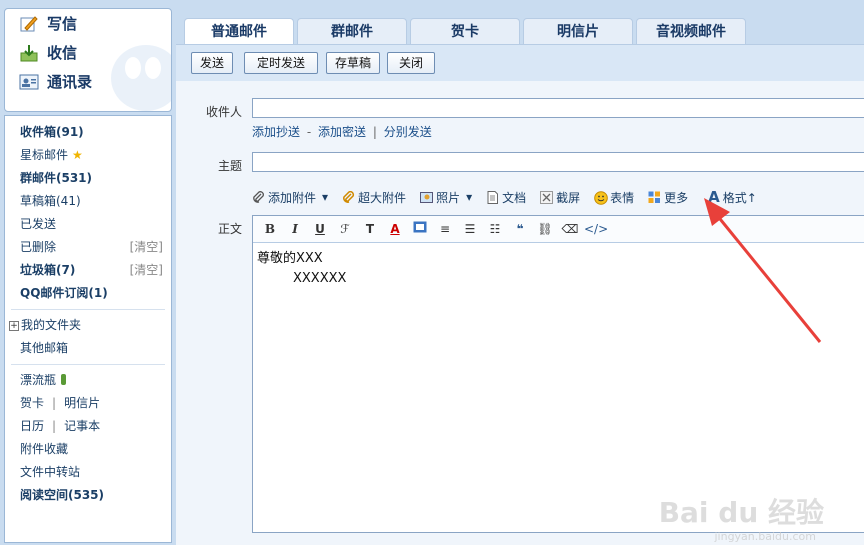  What do you see at coordinates (82, 403) in the screenshot?
I see `postcard-link: 明信片` at bounding box center [82, 403].